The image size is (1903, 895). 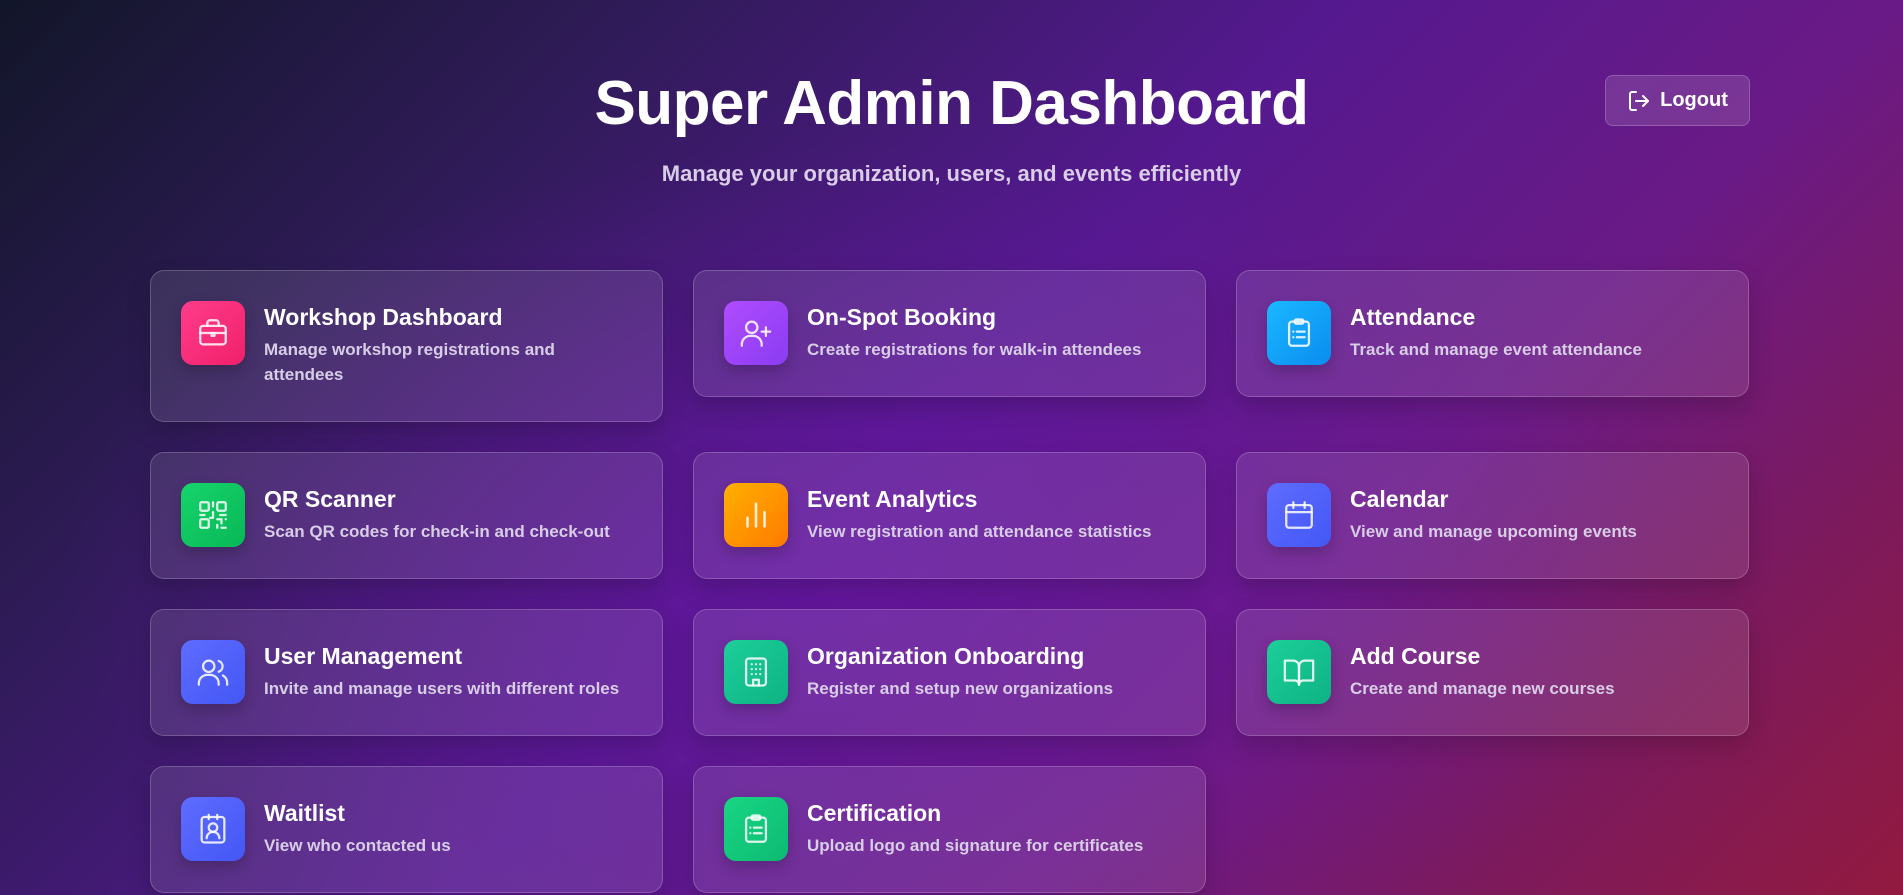 I want to click on card-title: Attendance, so click(x=1413, y=317).